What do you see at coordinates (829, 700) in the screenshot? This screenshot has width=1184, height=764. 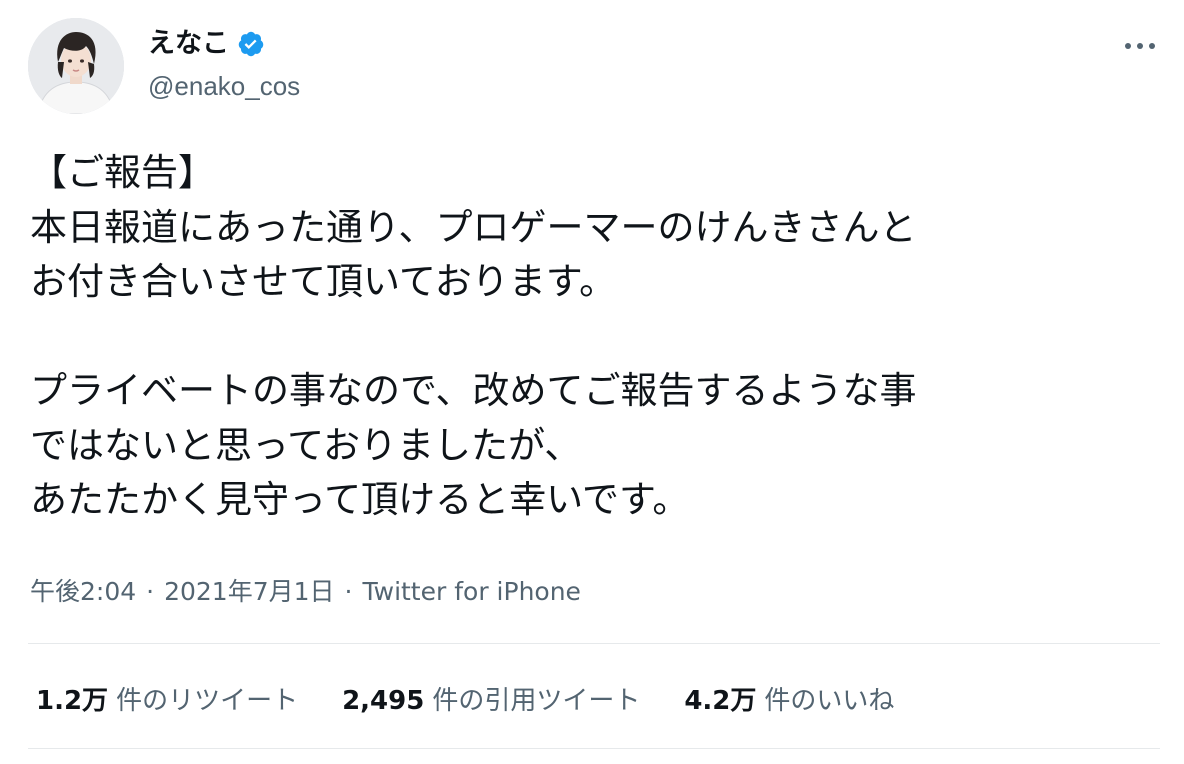 I see `like-label: 件のいいね` at bounding box center [829, 700].